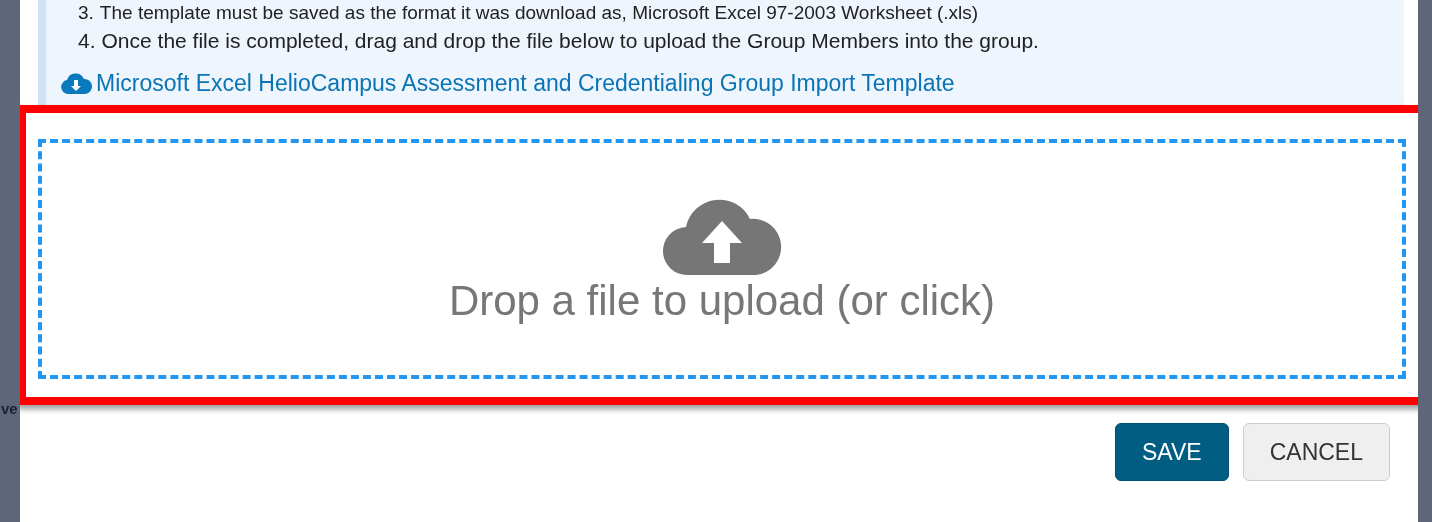 The image size is (1432, 522). What do you see at coordinates (539, 13) in the screenshot?
I see `step-text: The template must be saved as the format it was download as, Microsoft Excel 97-2003 Worksheet (.xls)` at bounding box center [539, 13].